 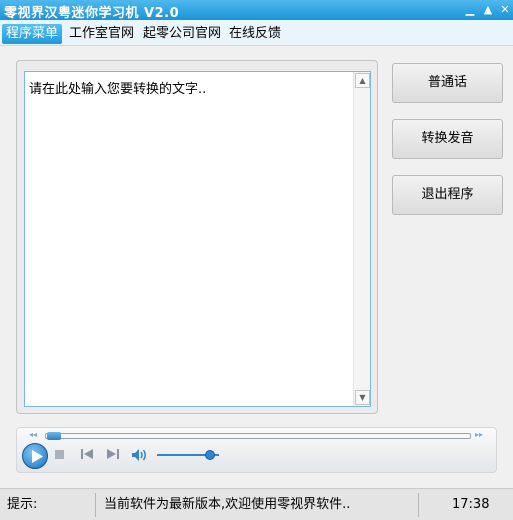 I want to click on status-clock: 17:38, so click(x=471, y=504).